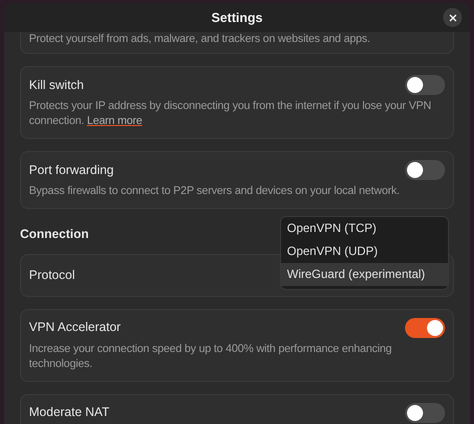 The width and height of the screenshot is (474, 424). What do you see at coordinates (215, 191) in the screenshot?
I see `setting-description: Bypass firewalls to connect to P2P servers and devices on your local network.` at bounding box center [215, 191].